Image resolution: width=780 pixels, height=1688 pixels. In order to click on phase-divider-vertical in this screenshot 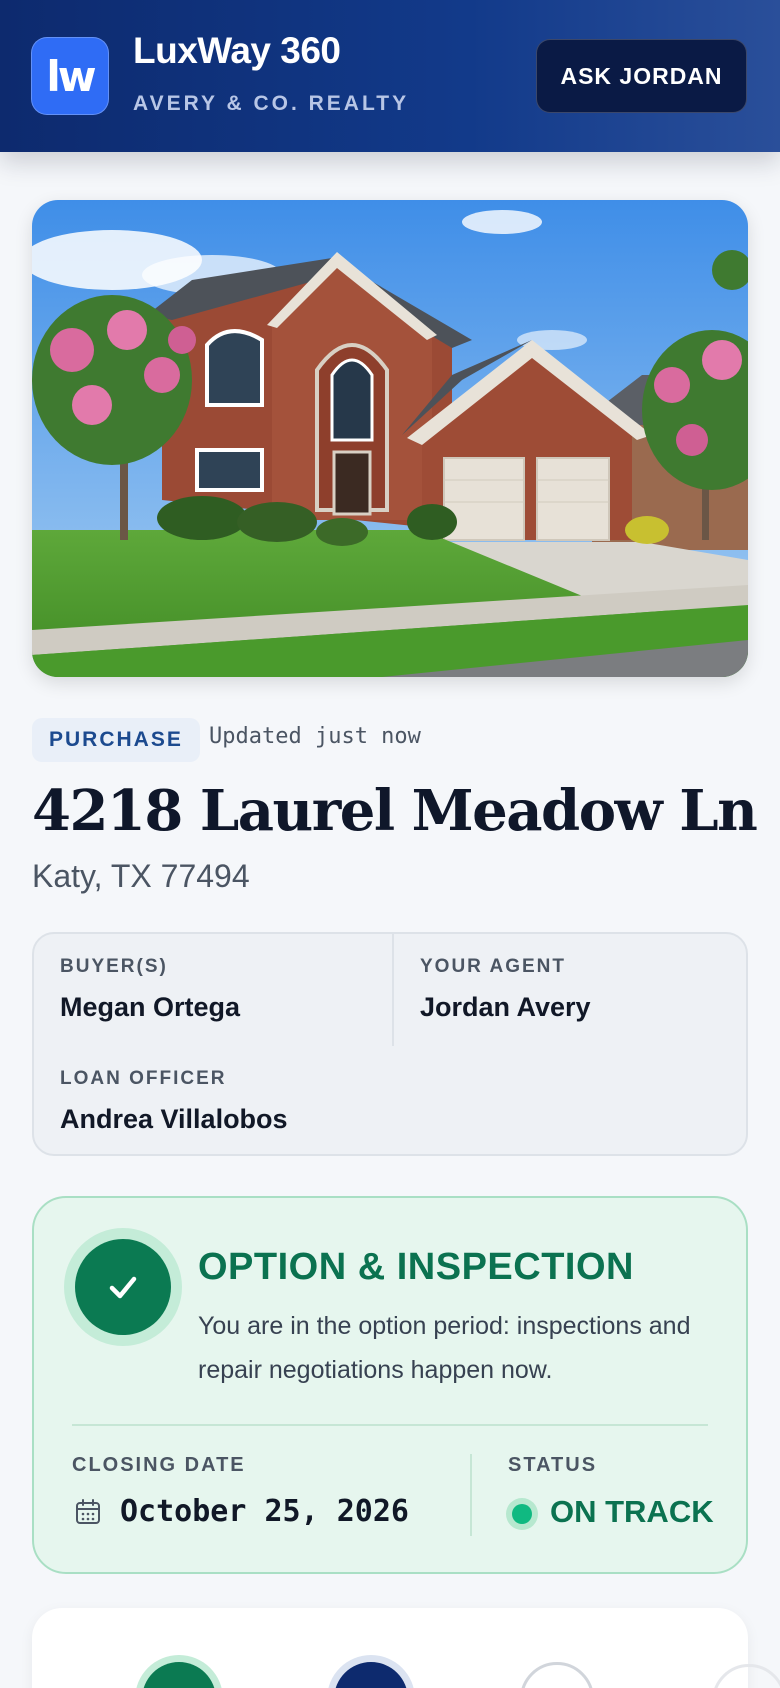, I will do `click(471, 1495)`.